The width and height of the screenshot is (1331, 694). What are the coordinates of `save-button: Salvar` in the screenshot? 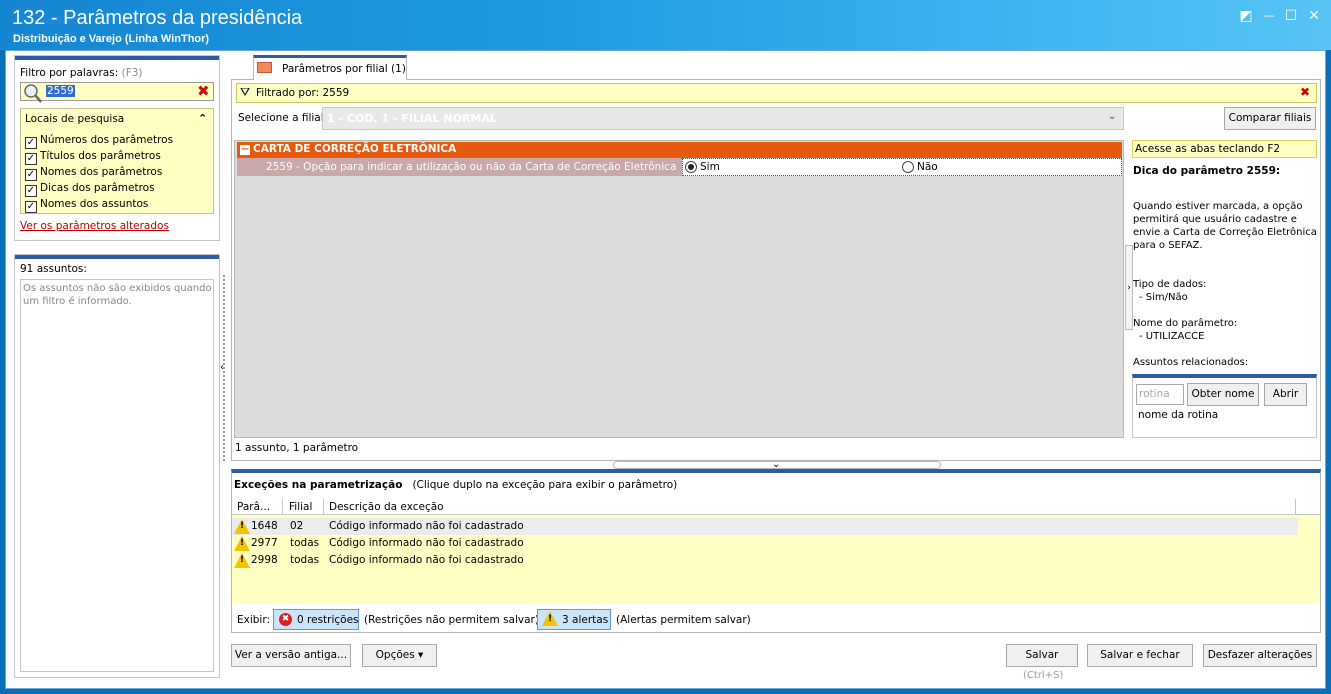 It's located at (1042, 655).